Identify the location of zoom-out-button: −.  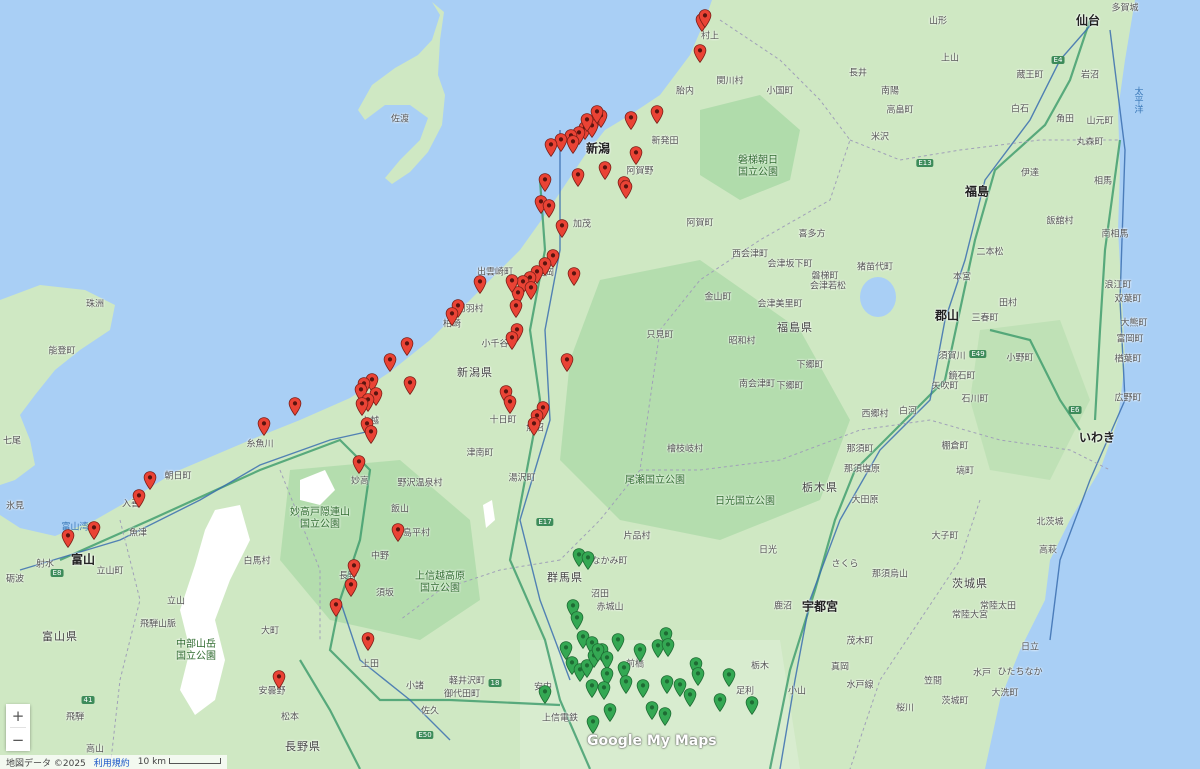
(18, 739).